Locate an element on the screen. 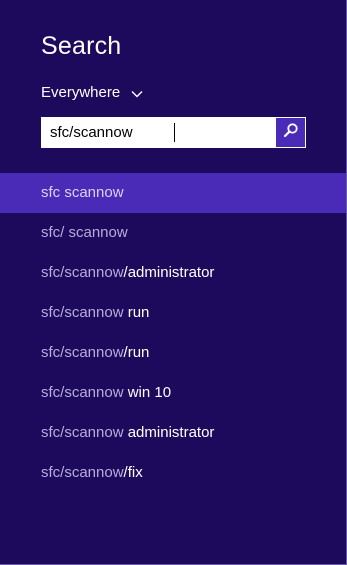  suggestion-item: sfc/scannow/run is located at coordinates (173, 353).